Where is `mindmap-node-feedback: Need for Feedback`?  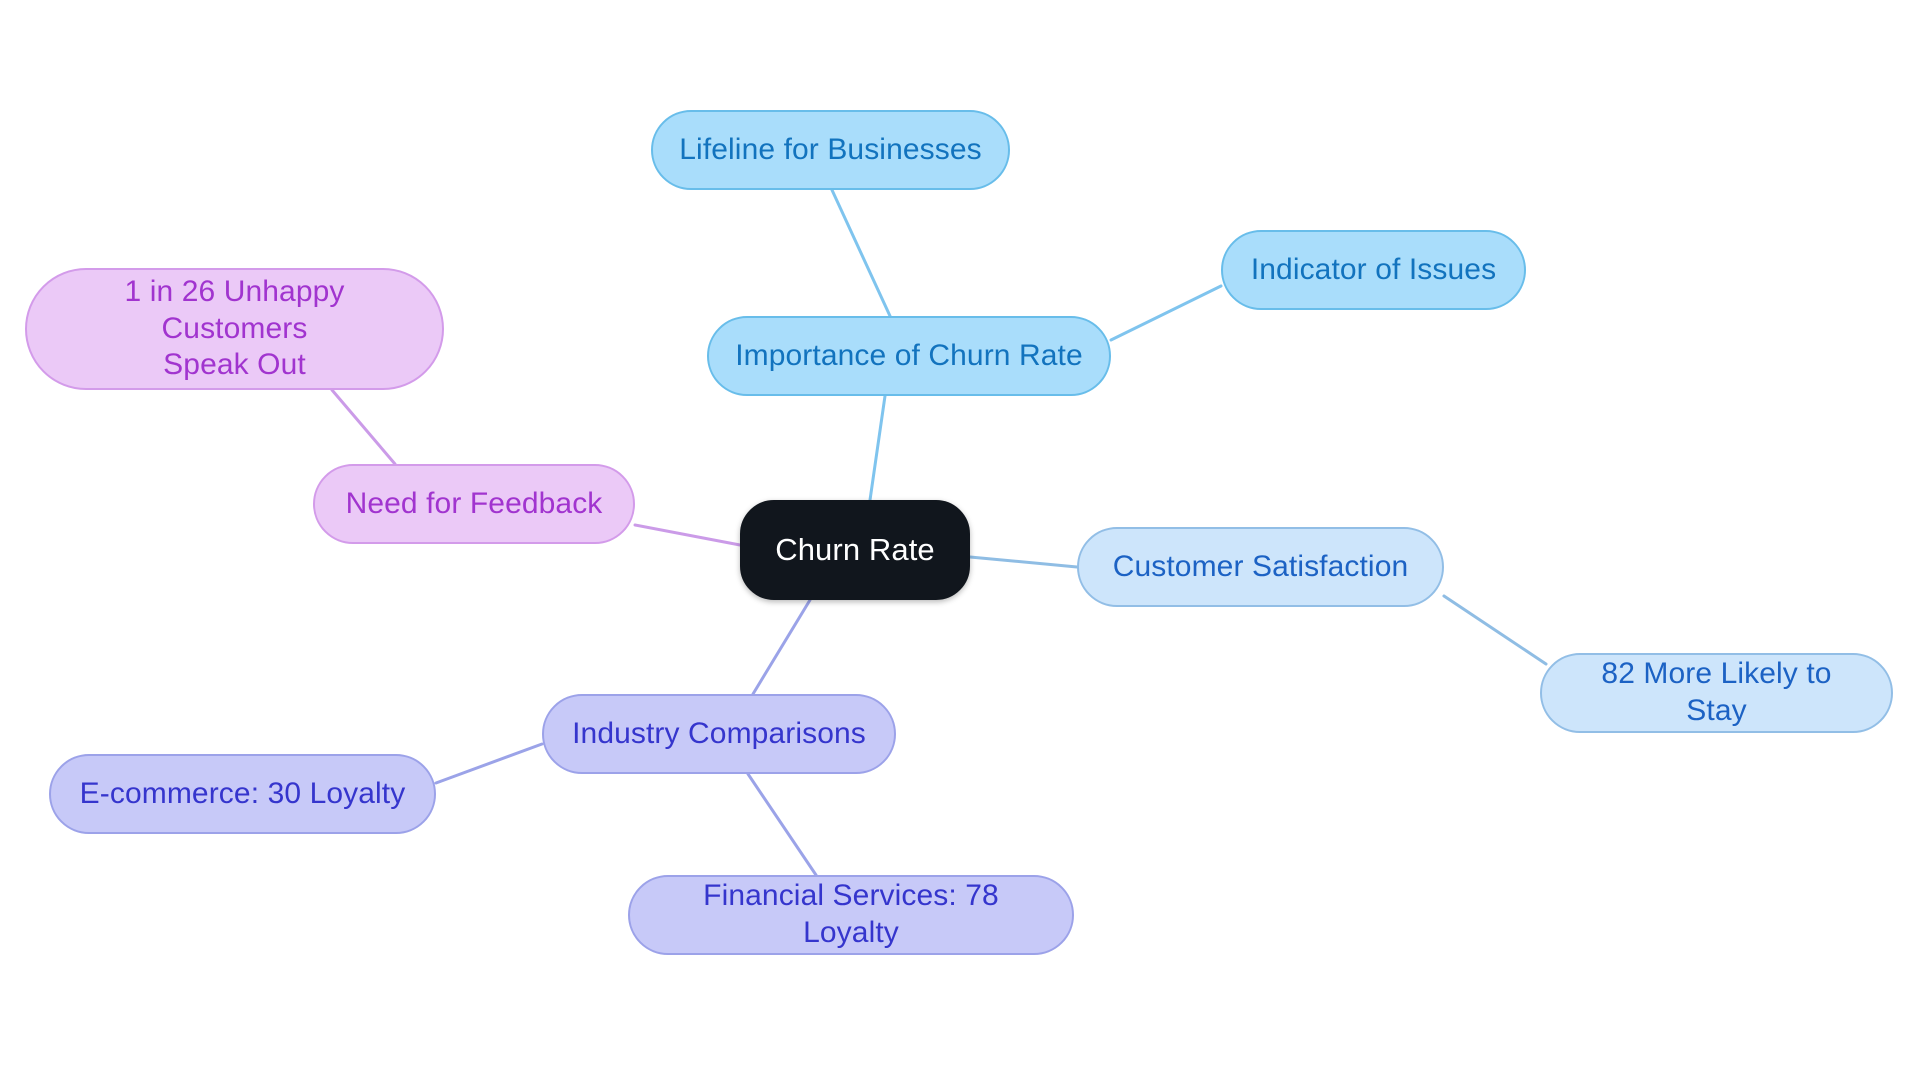 mindmap-node-feedback: Need for Feedback is located at coordinates (474, 504).